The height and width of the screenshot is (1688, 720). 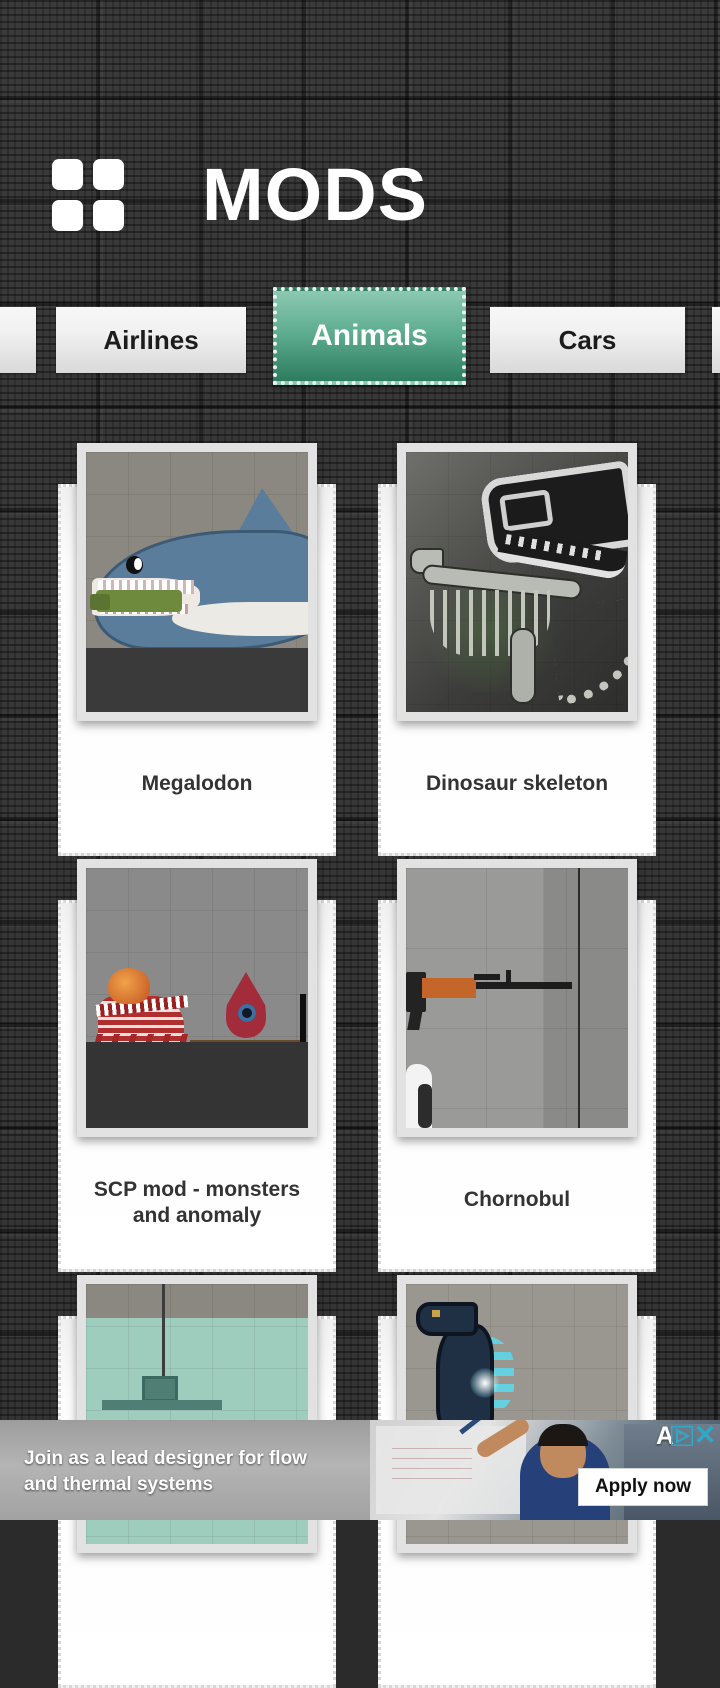 I want to click on mod-title: Megalodon, so click(x=197, y=783).